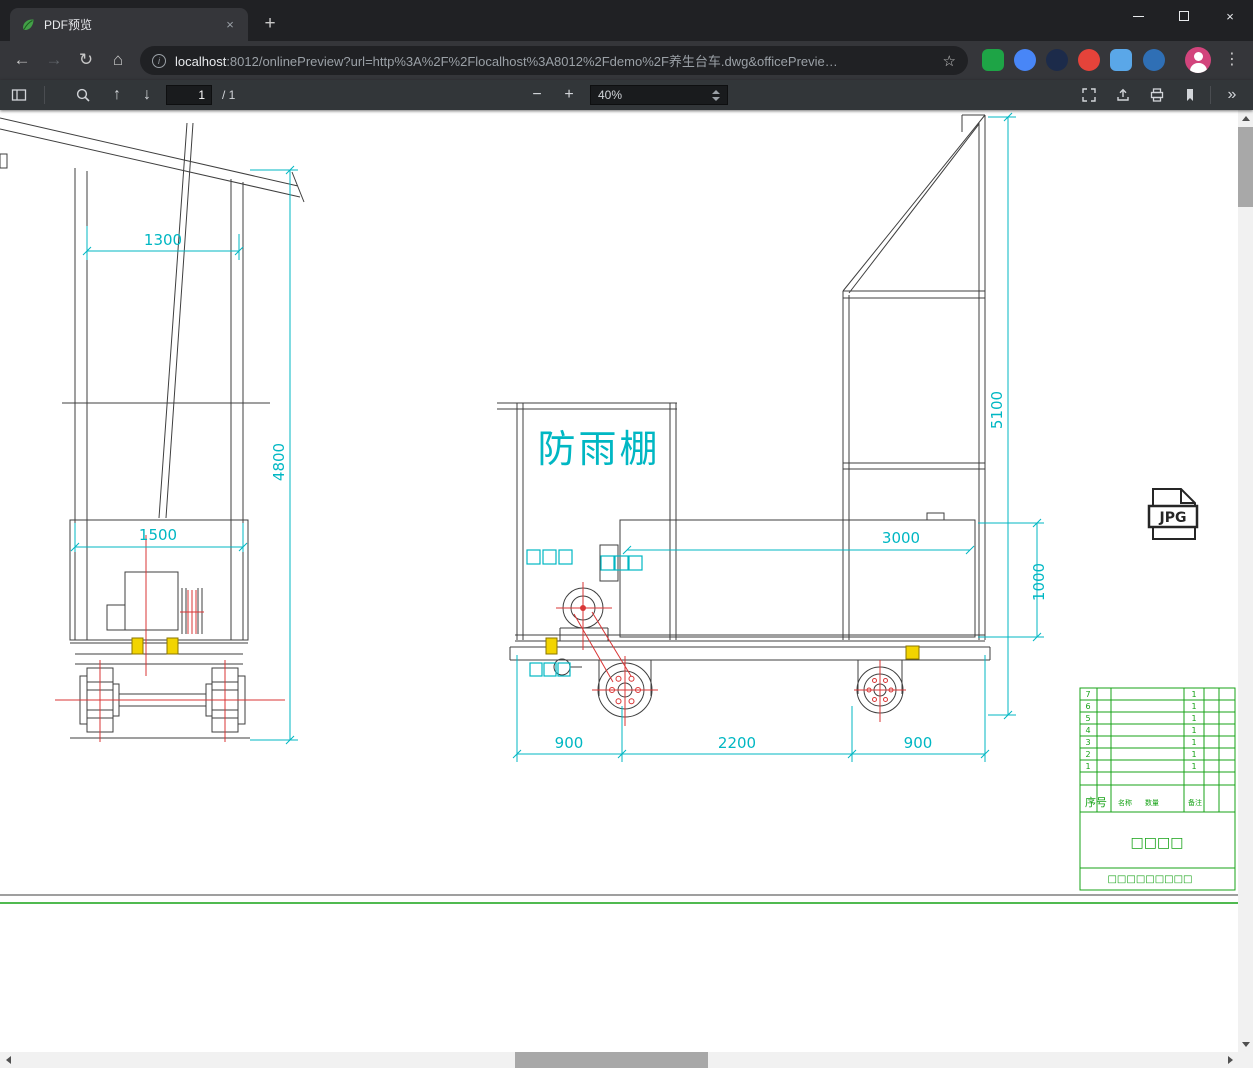  I want to click on open-file-button, so click(1123, 95).